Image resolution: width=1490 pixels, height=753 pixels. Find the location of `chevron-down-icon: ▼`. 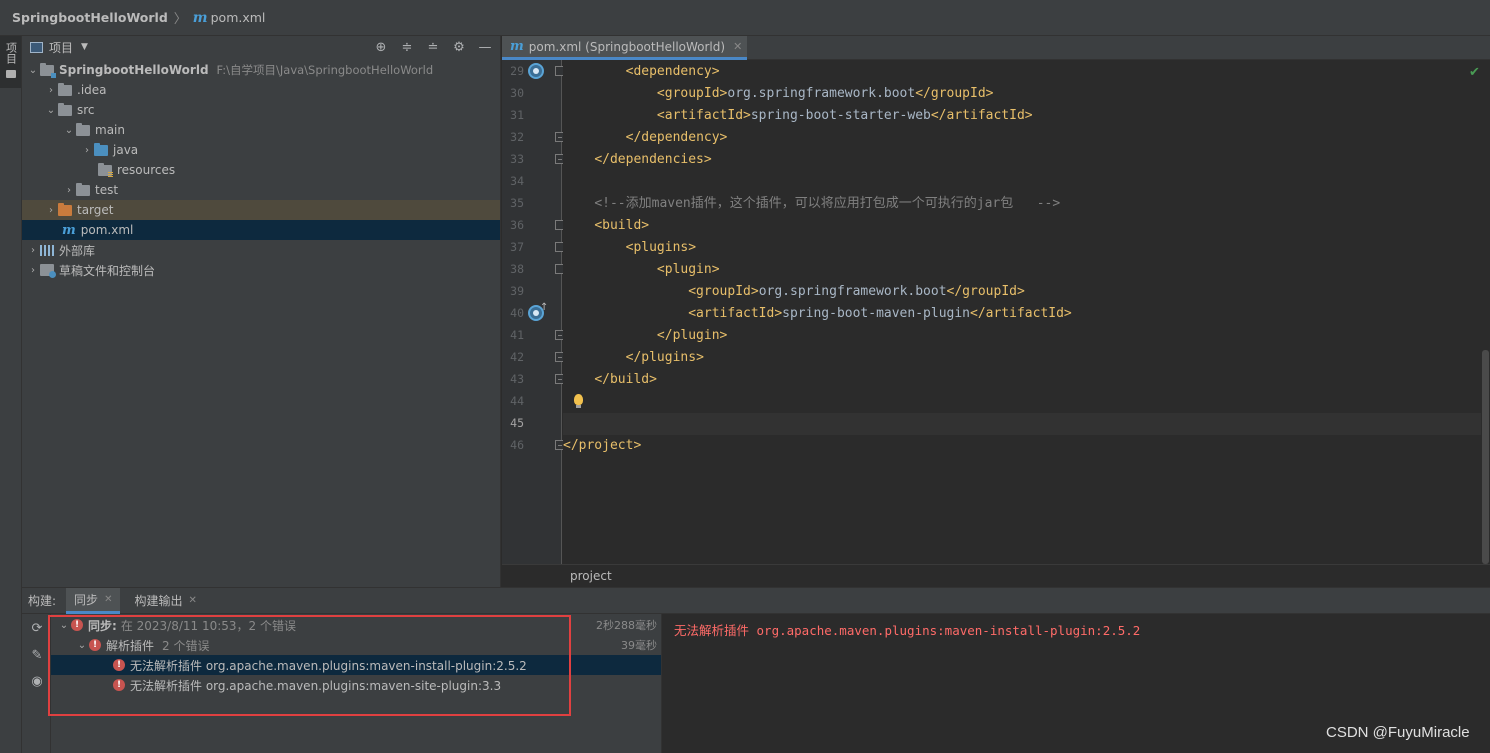

chevron-down-icon: ▼ is located at coordinates (84, 47).